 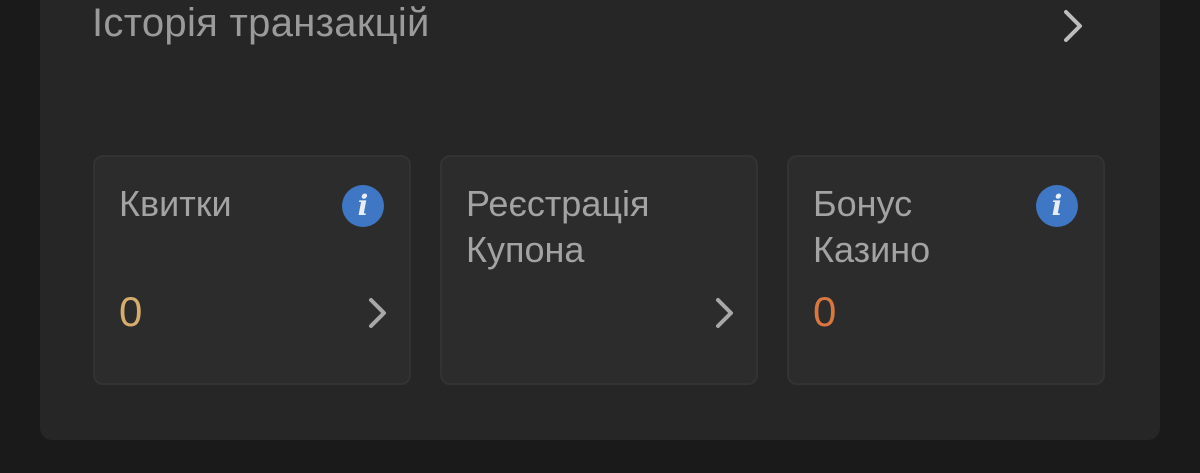 What do you see at coordinates (131, 311) in the screenshot?
I see `tickets-count: 0` at bounding box center [131, 311].